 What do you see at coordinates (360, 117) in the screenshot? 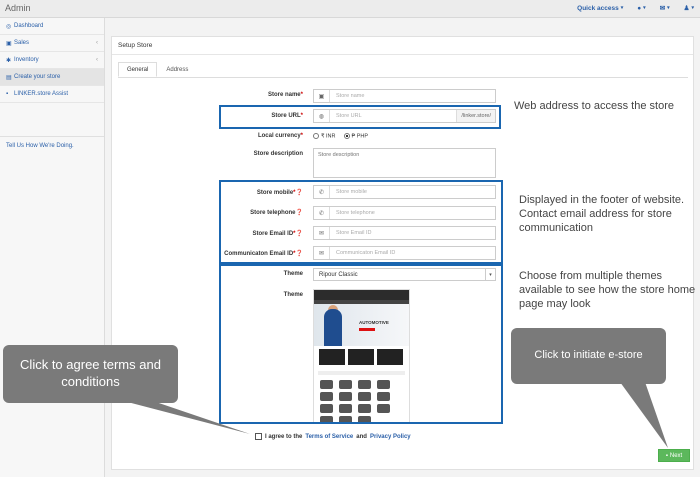
I see `store-url-highlight` at bounding box center [360, 117].